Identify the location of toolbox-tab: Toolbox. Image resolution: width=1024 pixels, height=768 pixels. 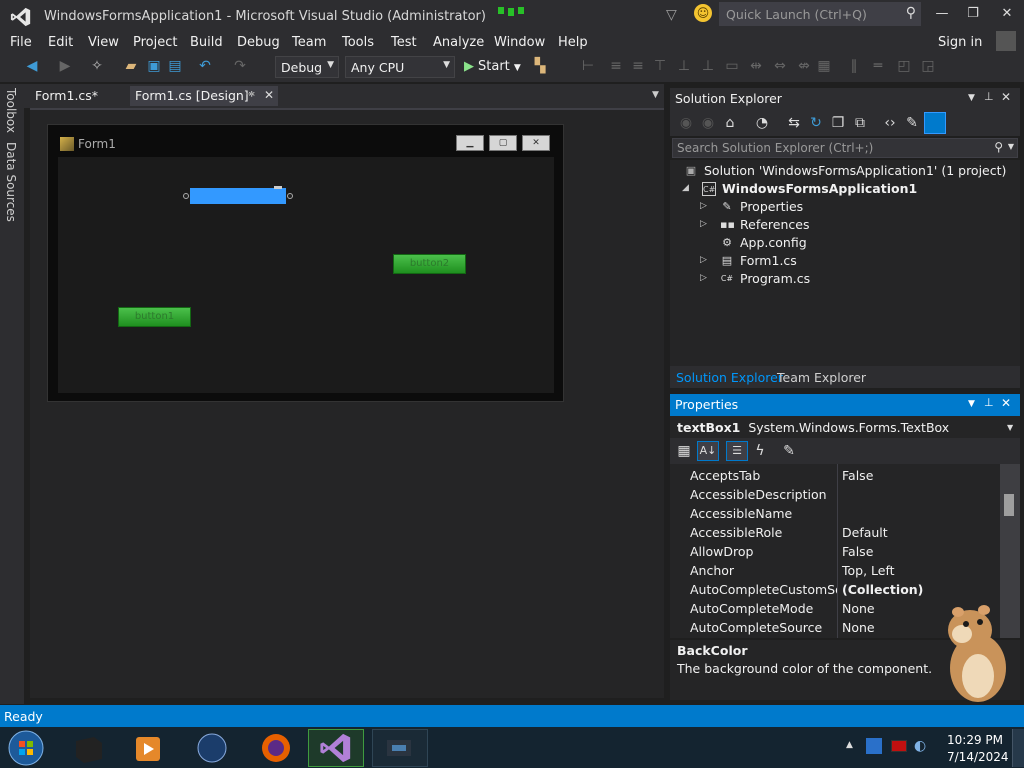
(11, 110).